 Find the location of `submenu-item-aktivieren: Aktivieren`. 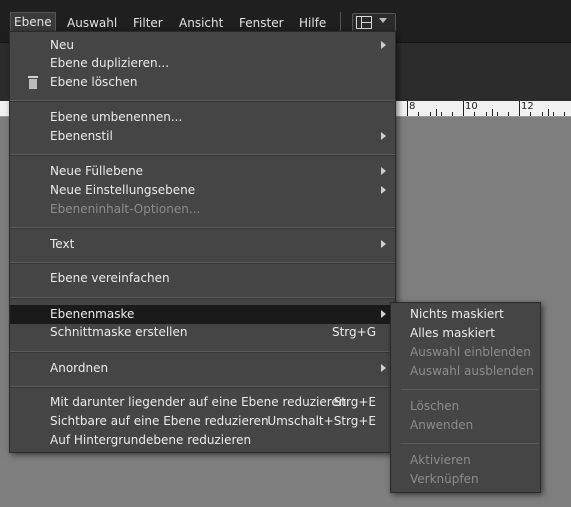

submenu-item-aktivieren: Aktivieren is located at coordinates (465, 460).